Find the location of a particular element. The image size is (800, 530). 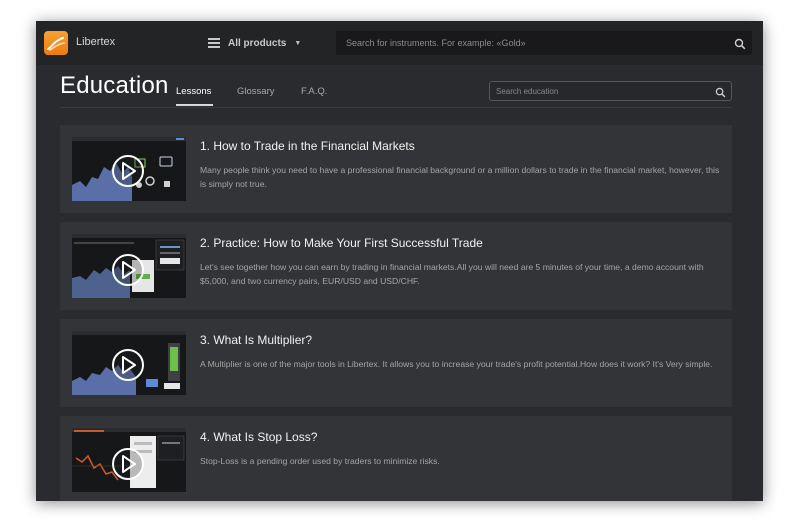

libertex-logo is located at coordinates (56, 43).